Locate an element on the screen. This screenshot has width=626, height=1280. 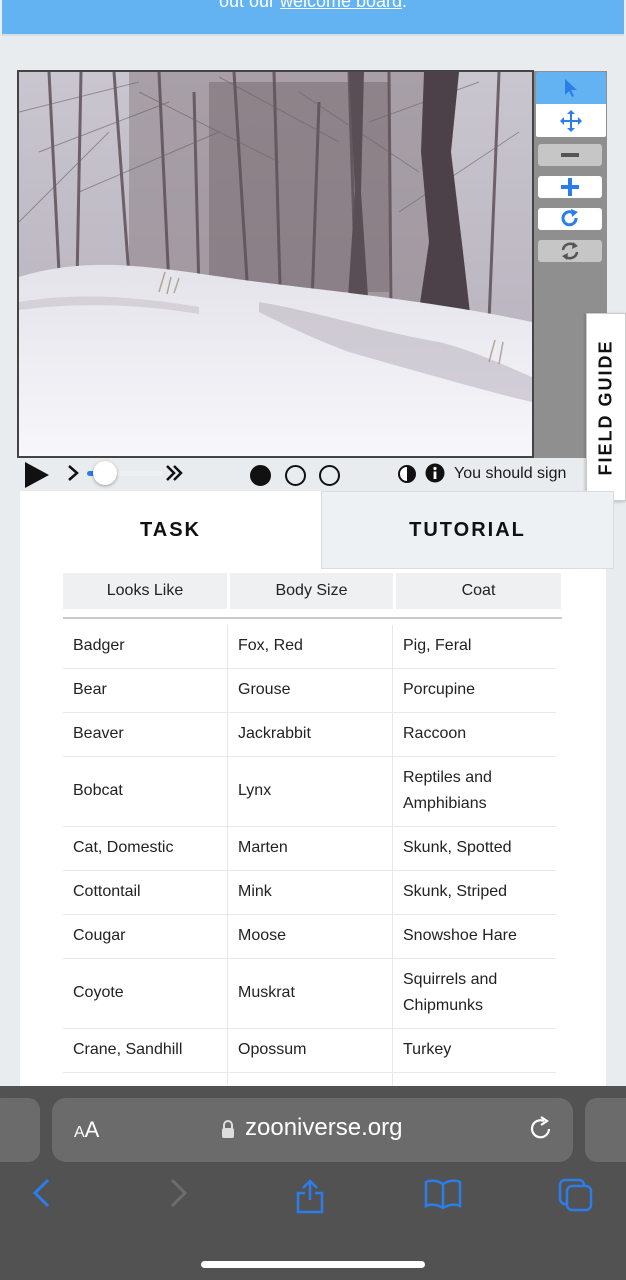
field-guide-label: FIELD GUIDE is located at coordinates (605, 407).